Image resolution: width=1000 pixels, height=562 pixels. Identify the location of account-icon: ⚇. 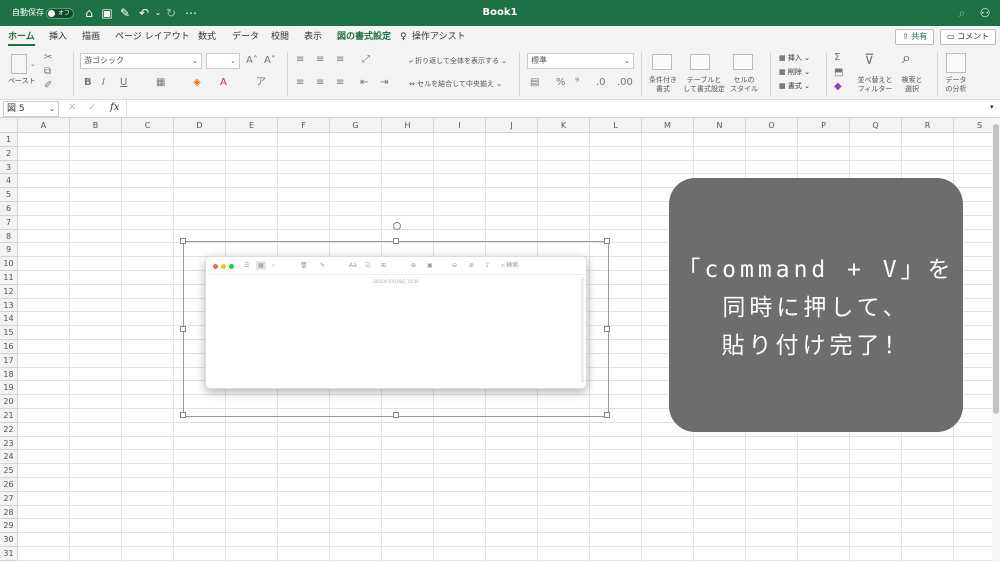
(985, 13).